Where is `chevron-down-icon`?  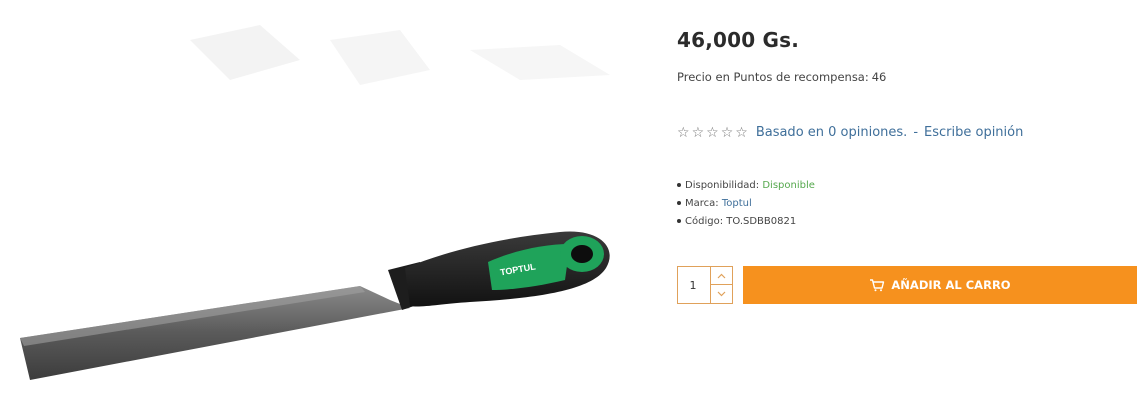
chevron-down-icon is located at coordinates (721, 294).